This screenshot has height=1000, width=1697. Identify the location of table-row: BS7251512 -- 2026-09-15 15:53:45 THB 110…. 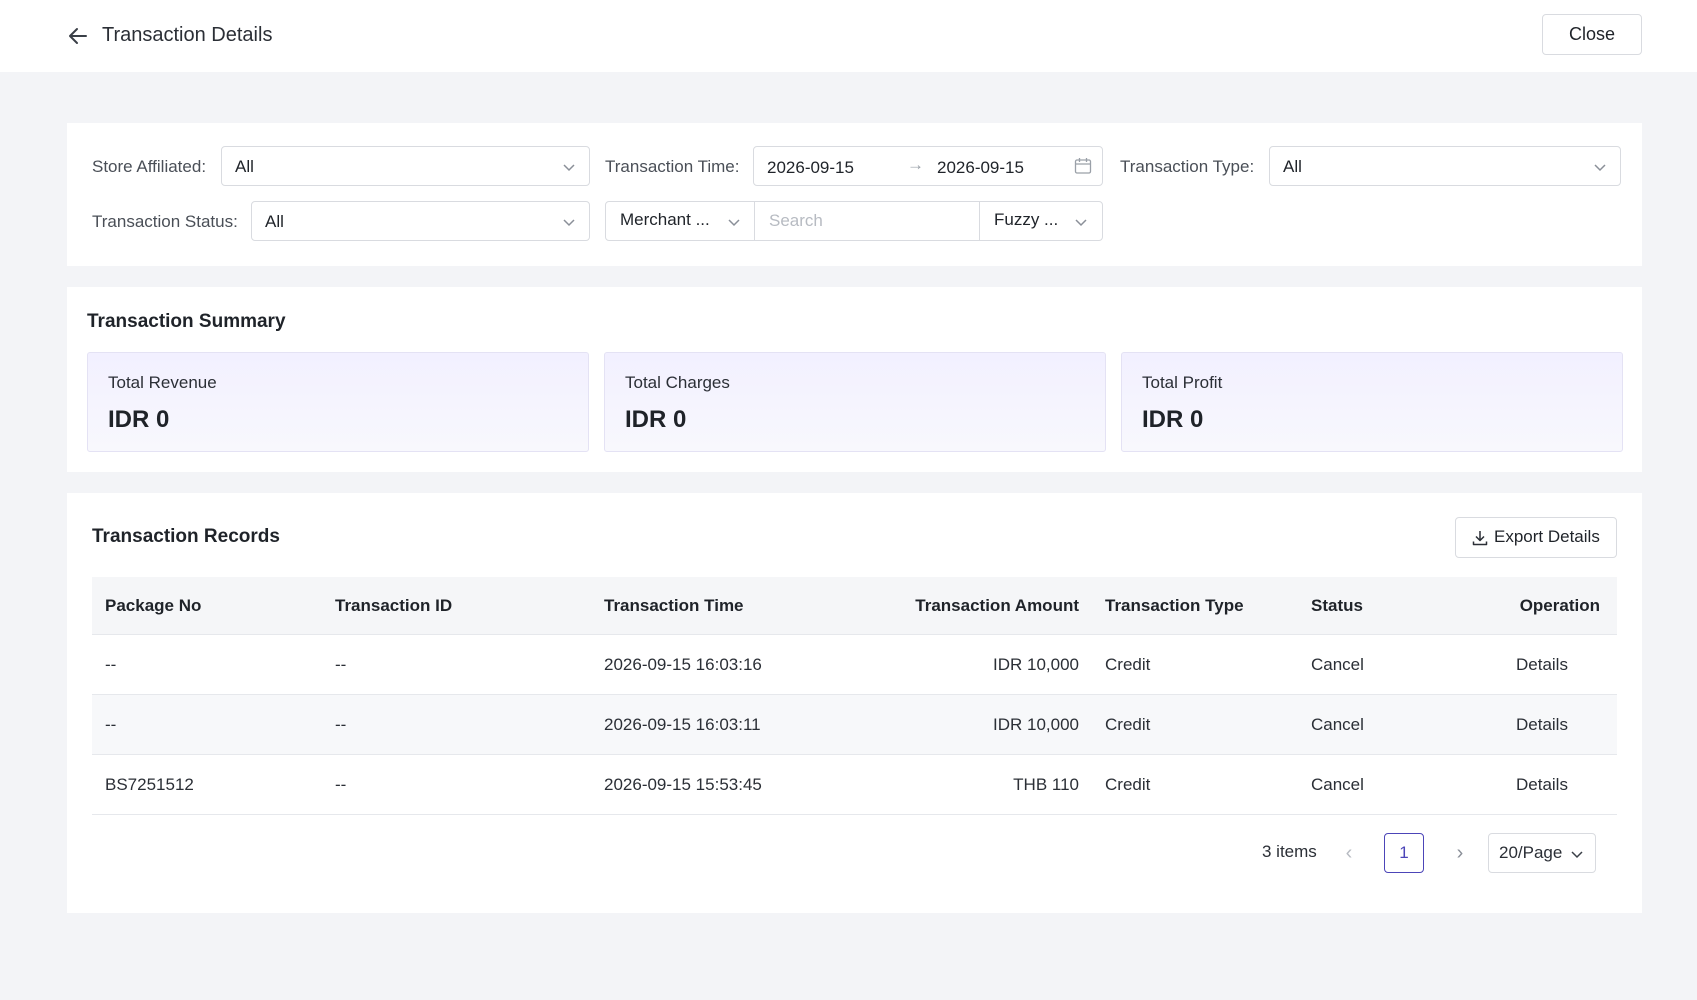
(854, 785).